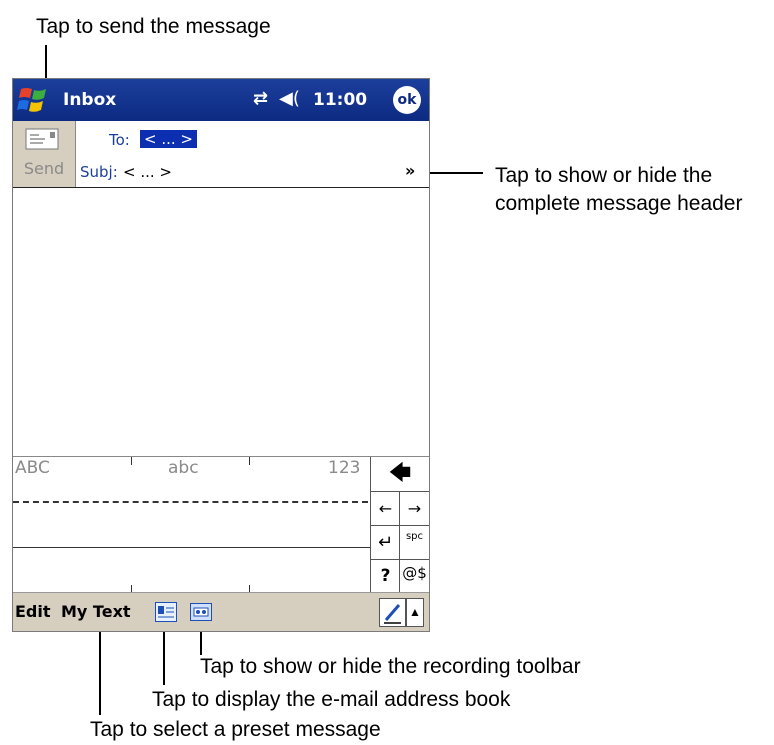  I want to click on baseline, so click(191, 547).